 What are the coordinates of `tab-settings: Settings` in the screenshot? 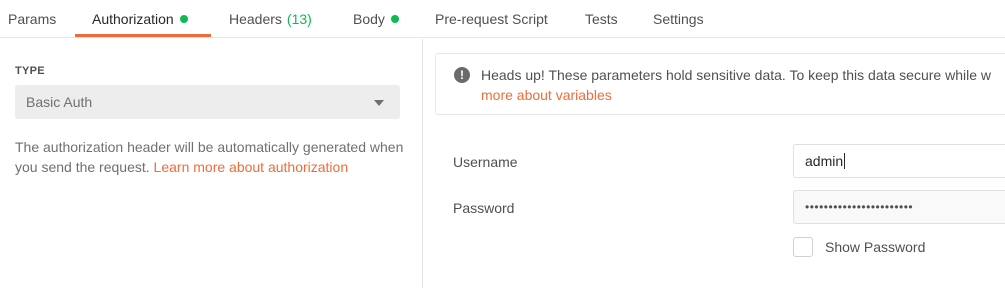 It's located at (678, 19).